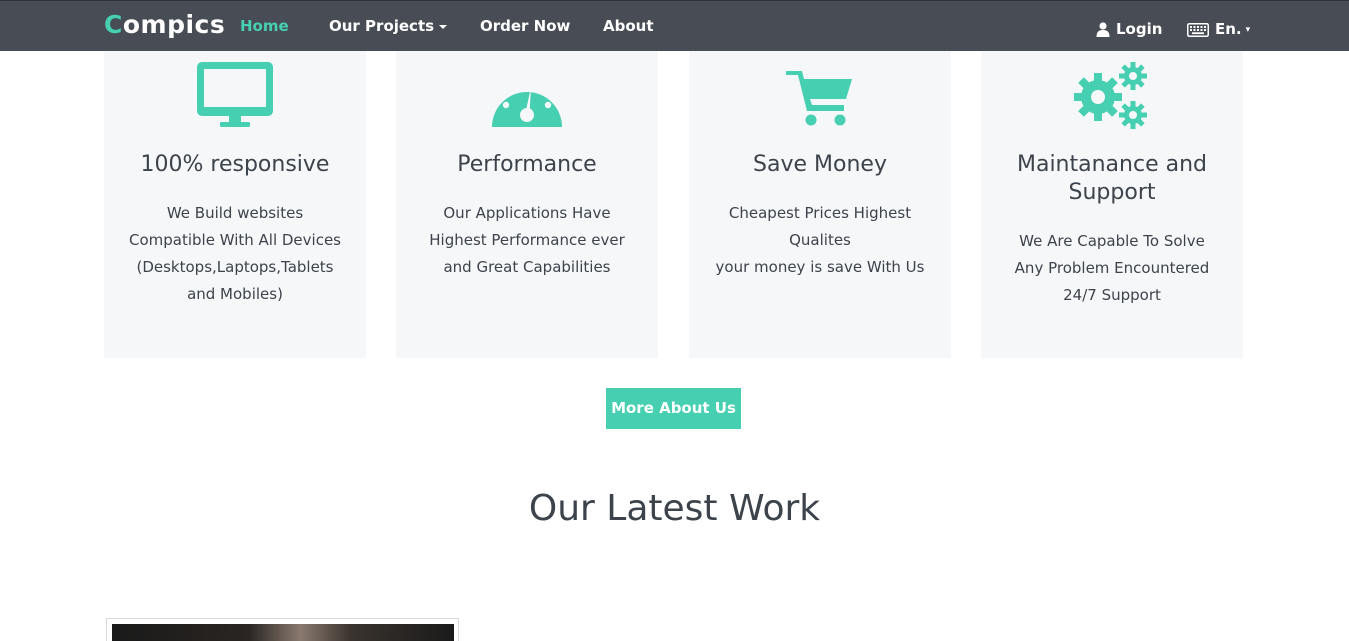 The height and width of the screenshot is (641, 1349). Describe the element at coordinates (443, 26) in the screenshot. I see `chevron-down-icon` at that location.